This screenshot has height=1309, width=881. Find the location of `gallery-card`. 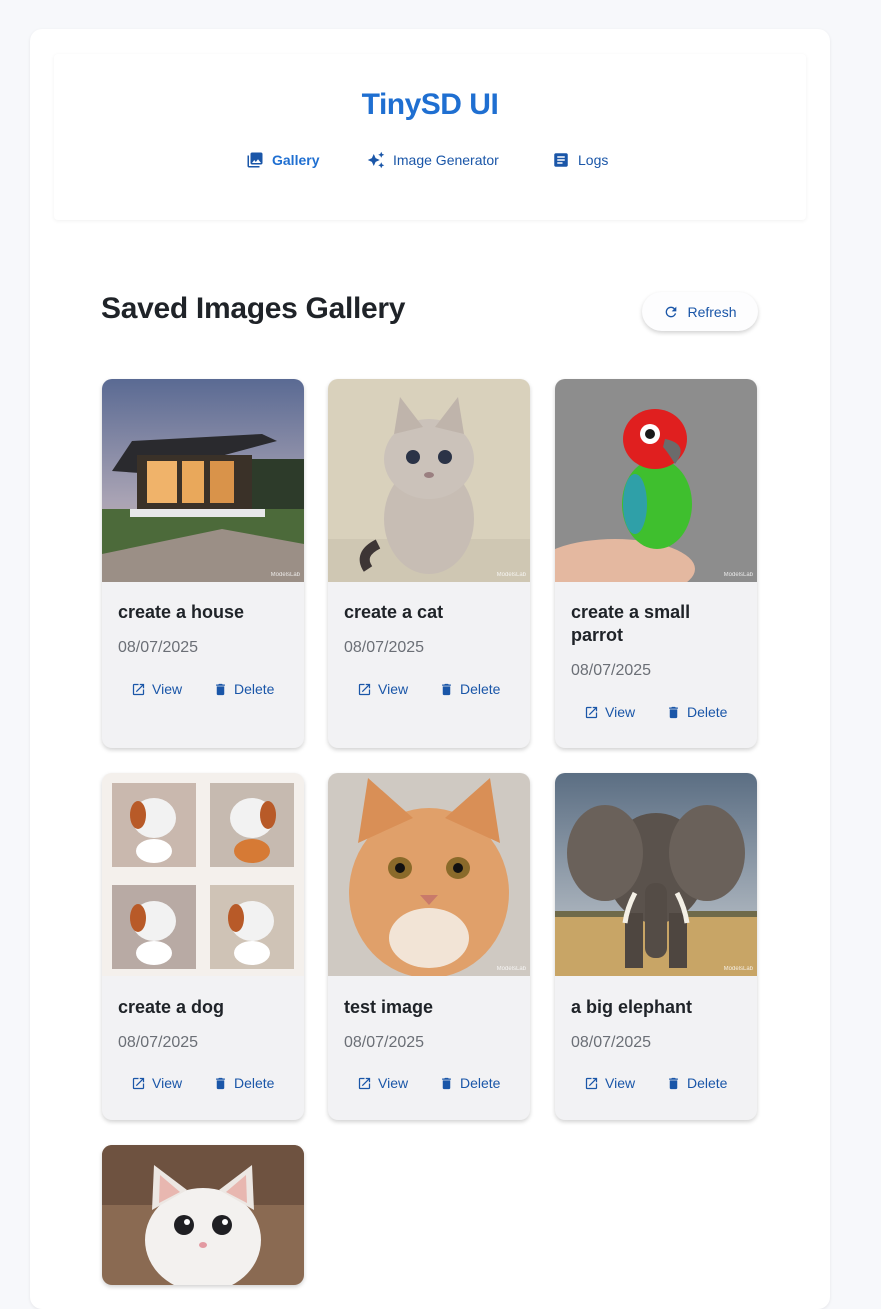

gallery-card is located at coordinates (203, 1215).